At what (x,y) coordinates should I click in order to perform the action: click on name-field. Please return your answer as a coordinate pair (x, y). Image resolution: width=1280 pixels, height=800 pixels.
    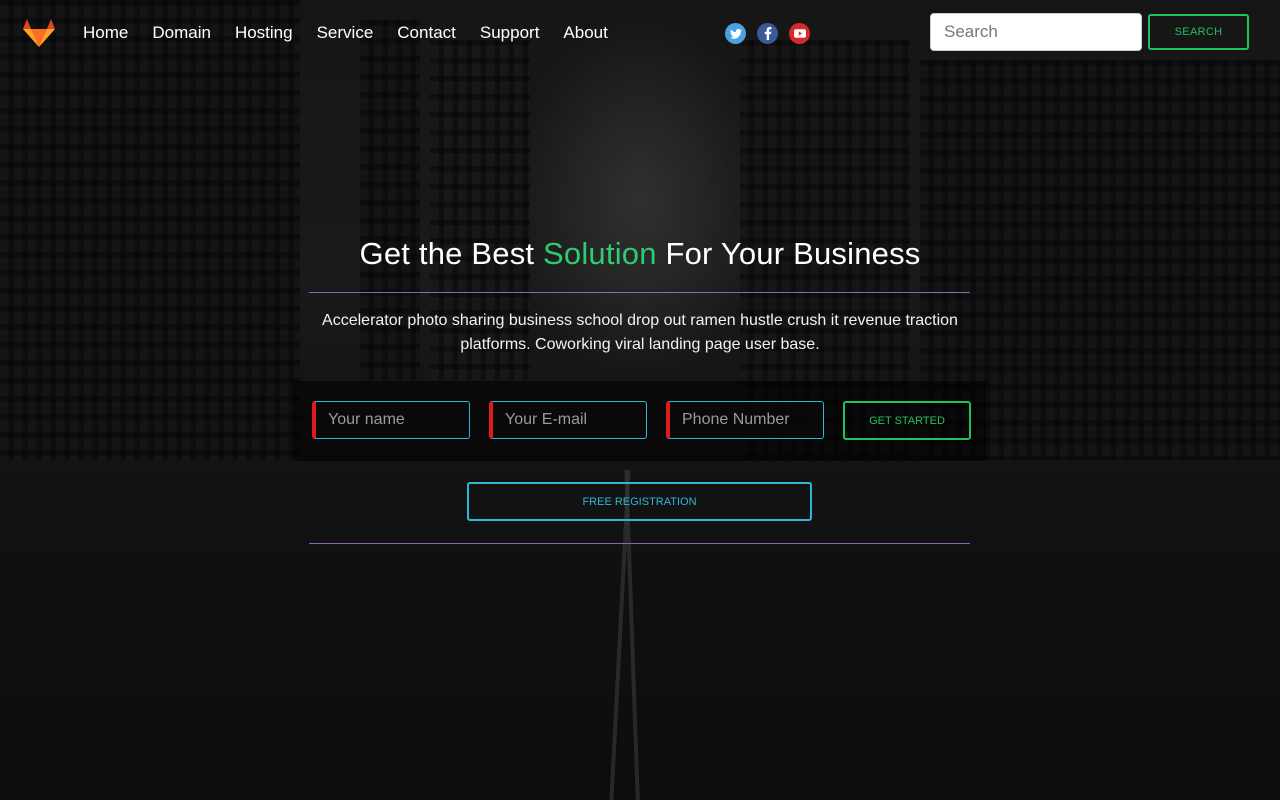
    Looking at the image, I should click on (391, 420).